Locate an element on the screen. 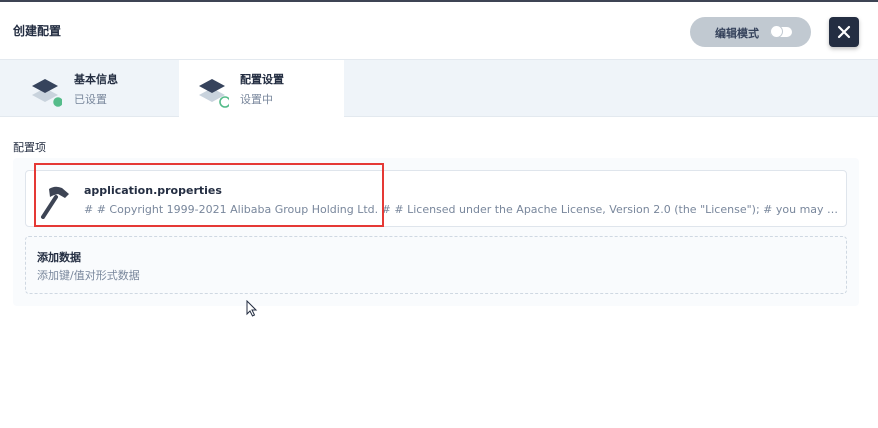 This screenshot has width=878, height=428. step-status: 已设置 is located at coordinates (90, 99).